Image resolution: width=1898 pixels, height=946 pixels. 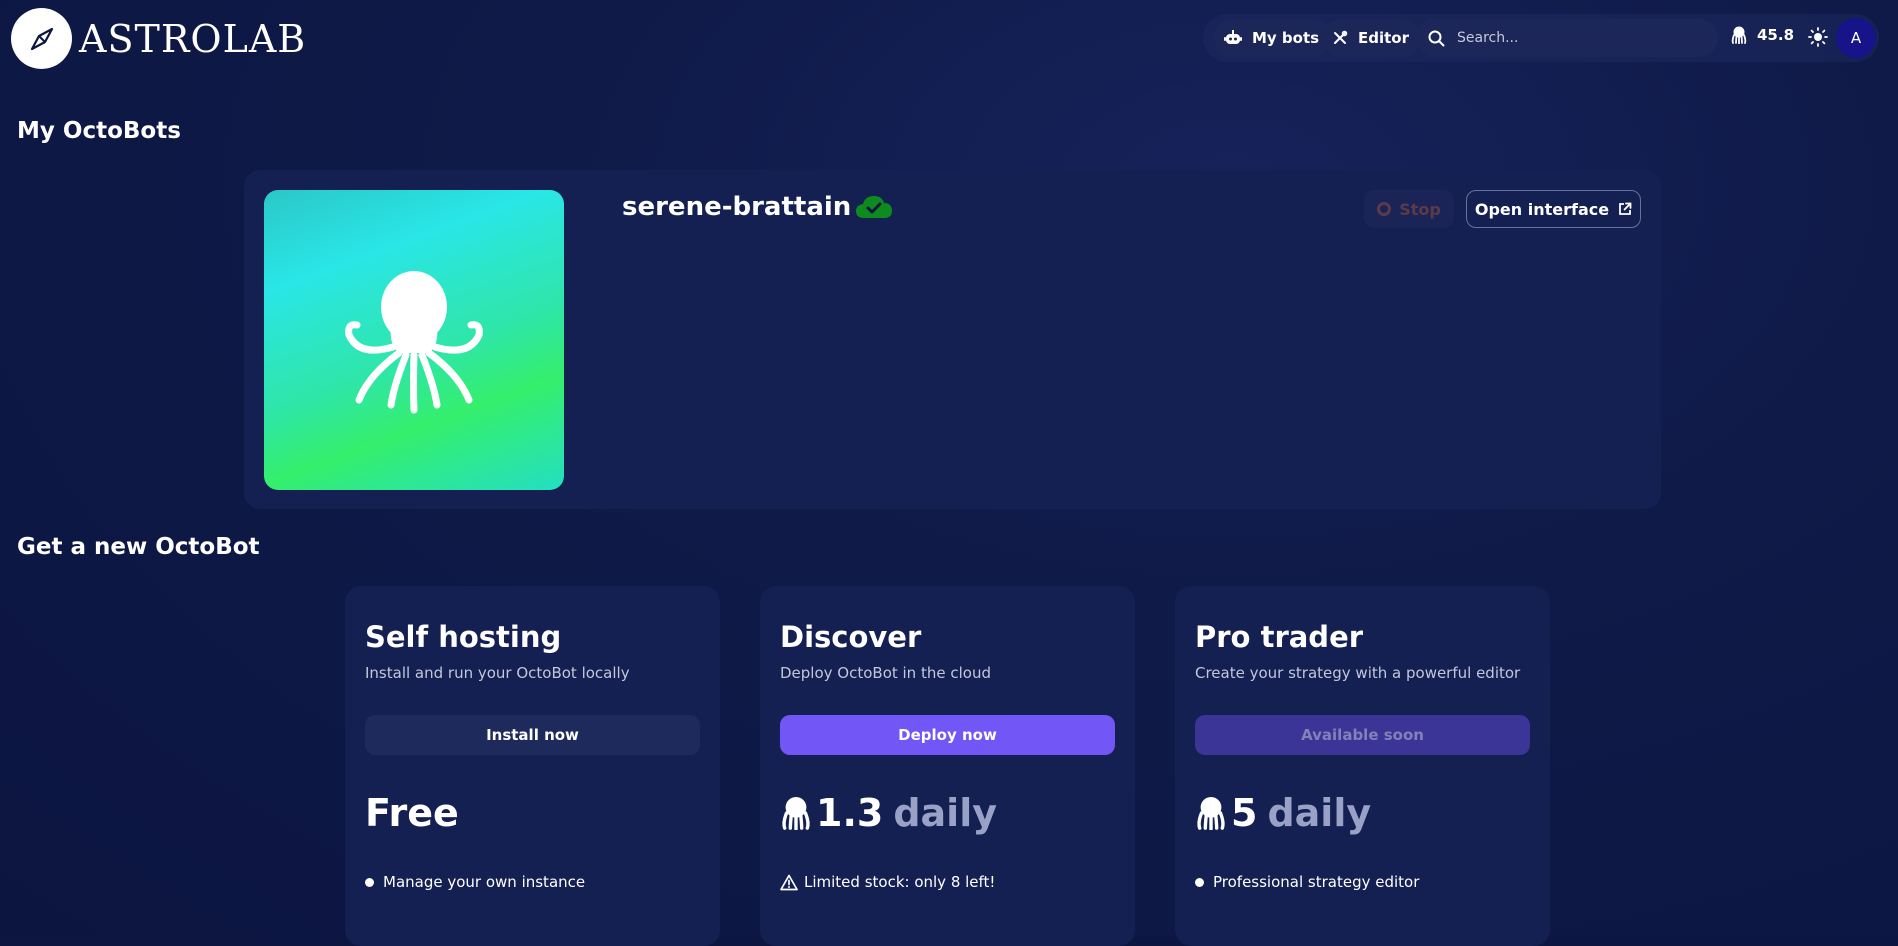 I want to click on tools-icon, so click(x=1341, y=37).